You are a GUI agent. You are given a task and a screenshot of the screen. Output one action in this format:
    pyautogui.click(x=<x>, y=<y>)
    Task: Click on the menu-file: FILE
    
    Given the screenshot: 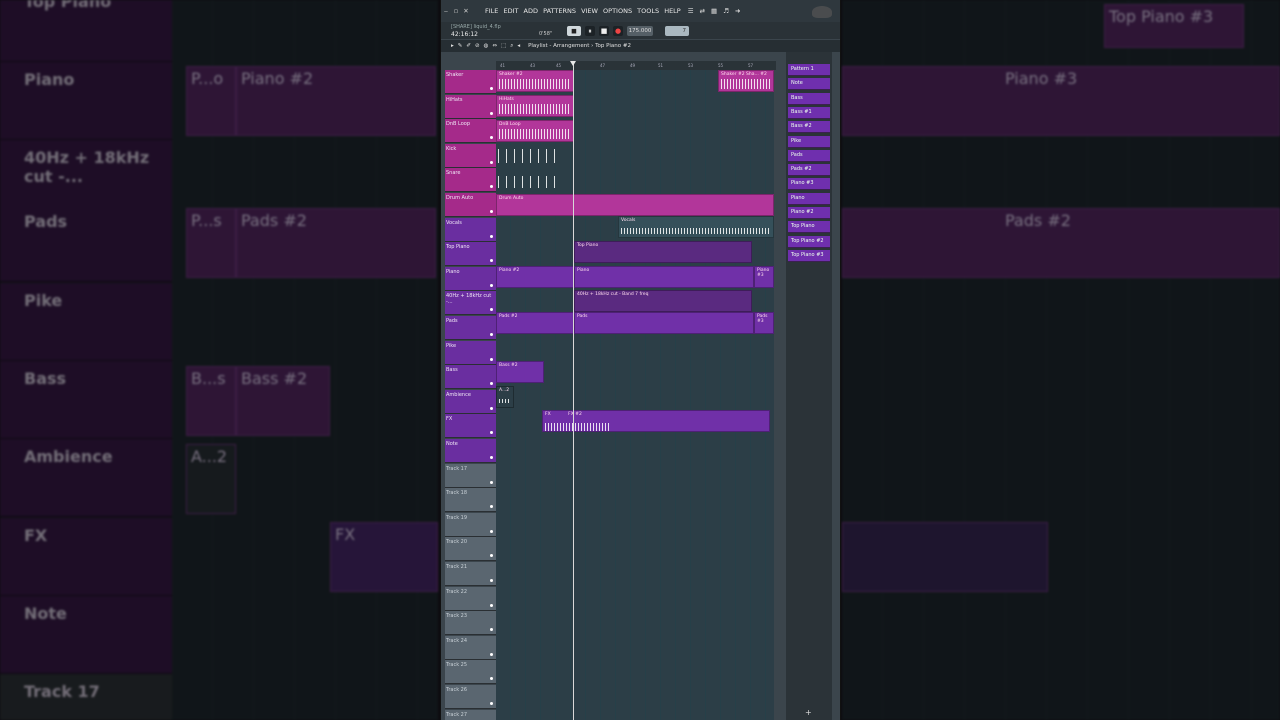 What is the action you would take?
    pyautogui.click(x=491, y=11)
    